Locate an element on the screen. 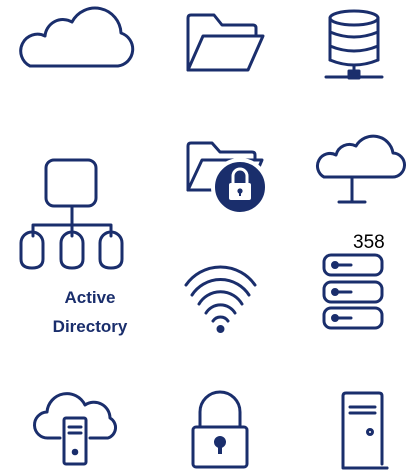 The image size is (410, 472). cloud-server-icon is located at coordinates (75, 429).